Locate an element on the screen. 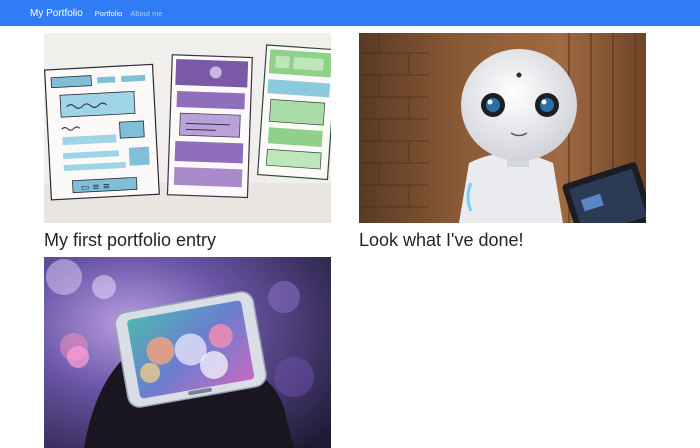 The width and height of the screenshot is (700, 448). navbar: My Portfolio Portfolio About me is located at coordinates (350, 13).